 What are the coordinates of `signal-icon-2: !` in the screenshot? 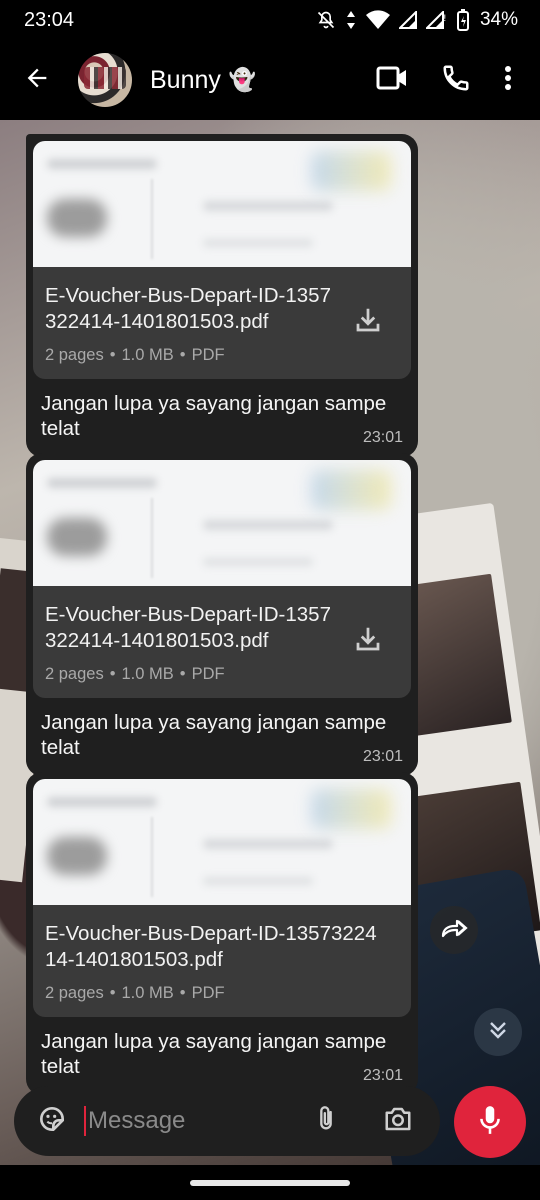 It's located at (436, 20).